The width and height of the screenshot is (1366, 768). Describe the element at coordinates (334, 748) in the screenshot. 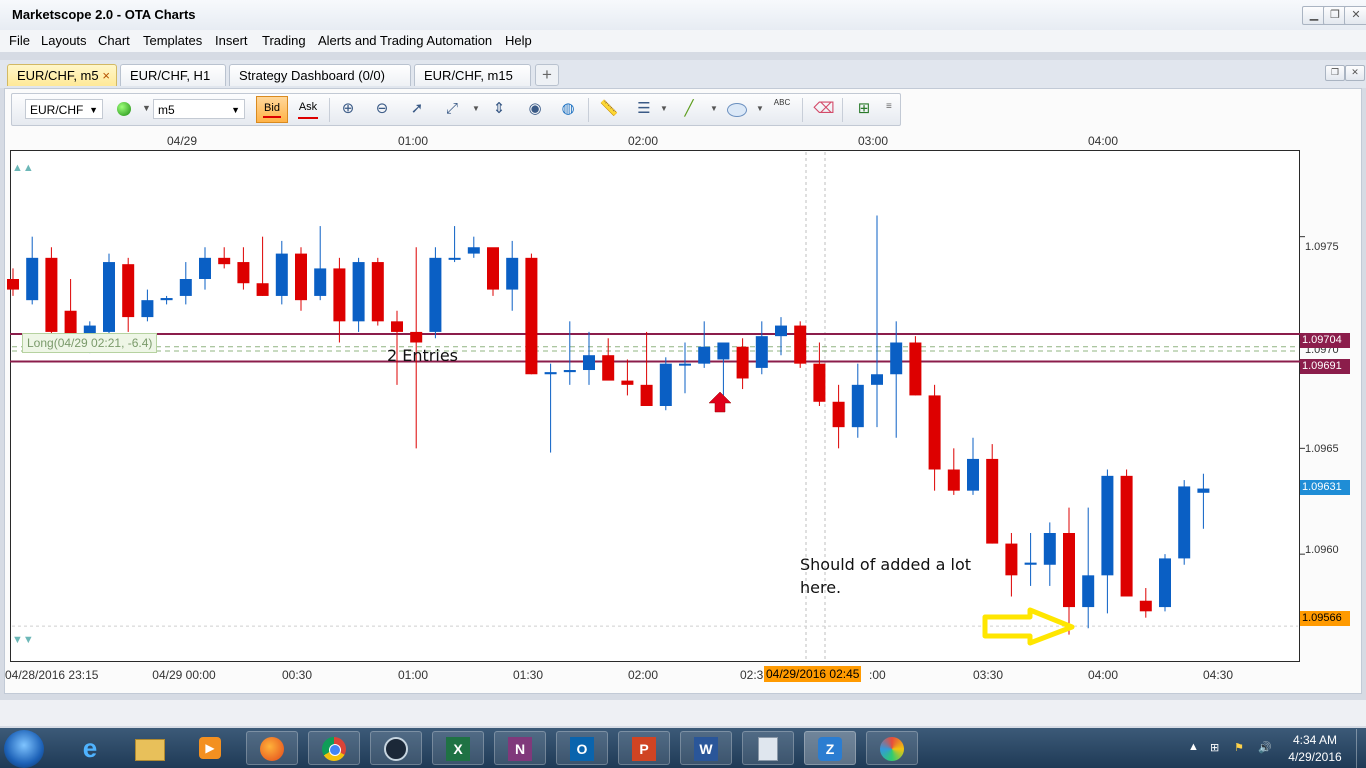

I see `chrome-icon` at that location.